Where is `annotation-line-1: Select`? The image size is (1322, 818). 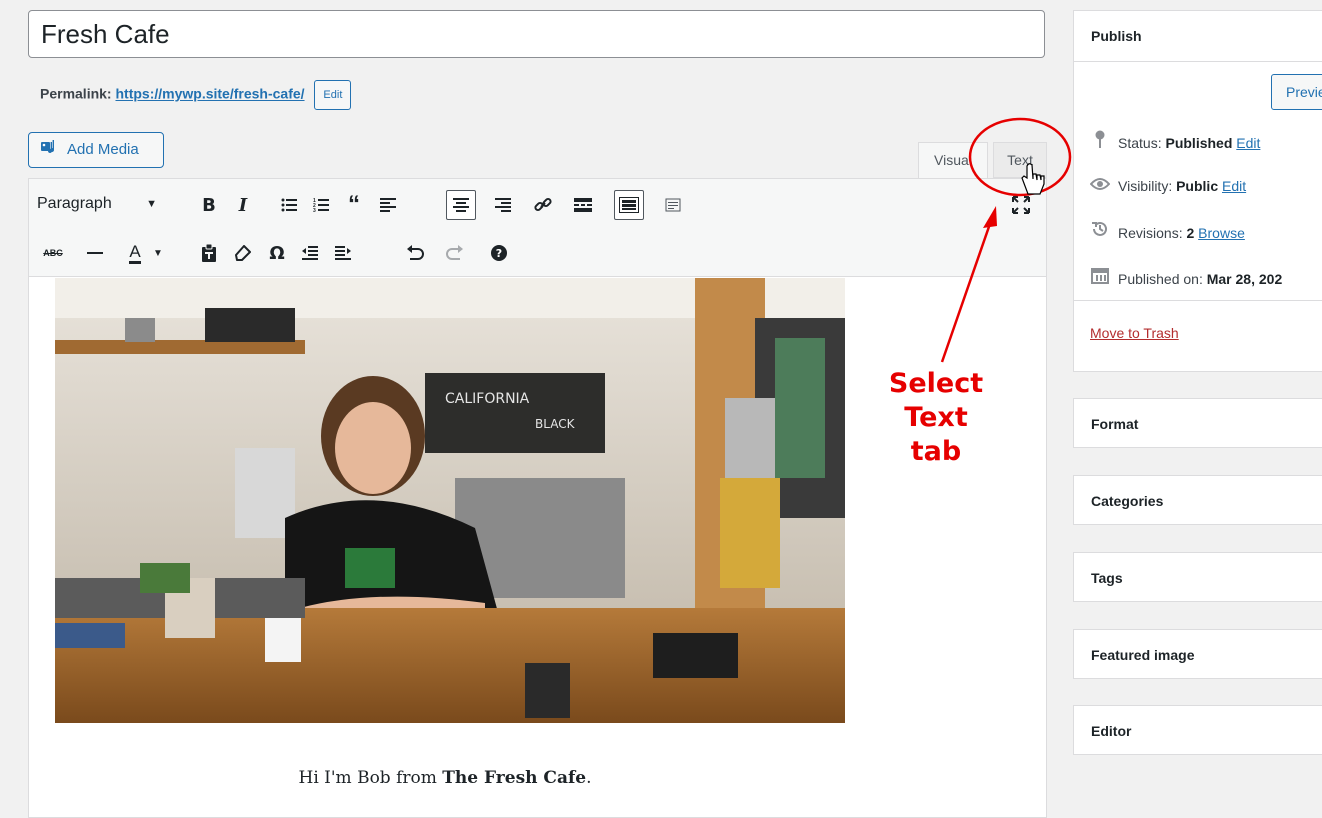 annotation-line-1: Select is located at coordinates (936, 383).